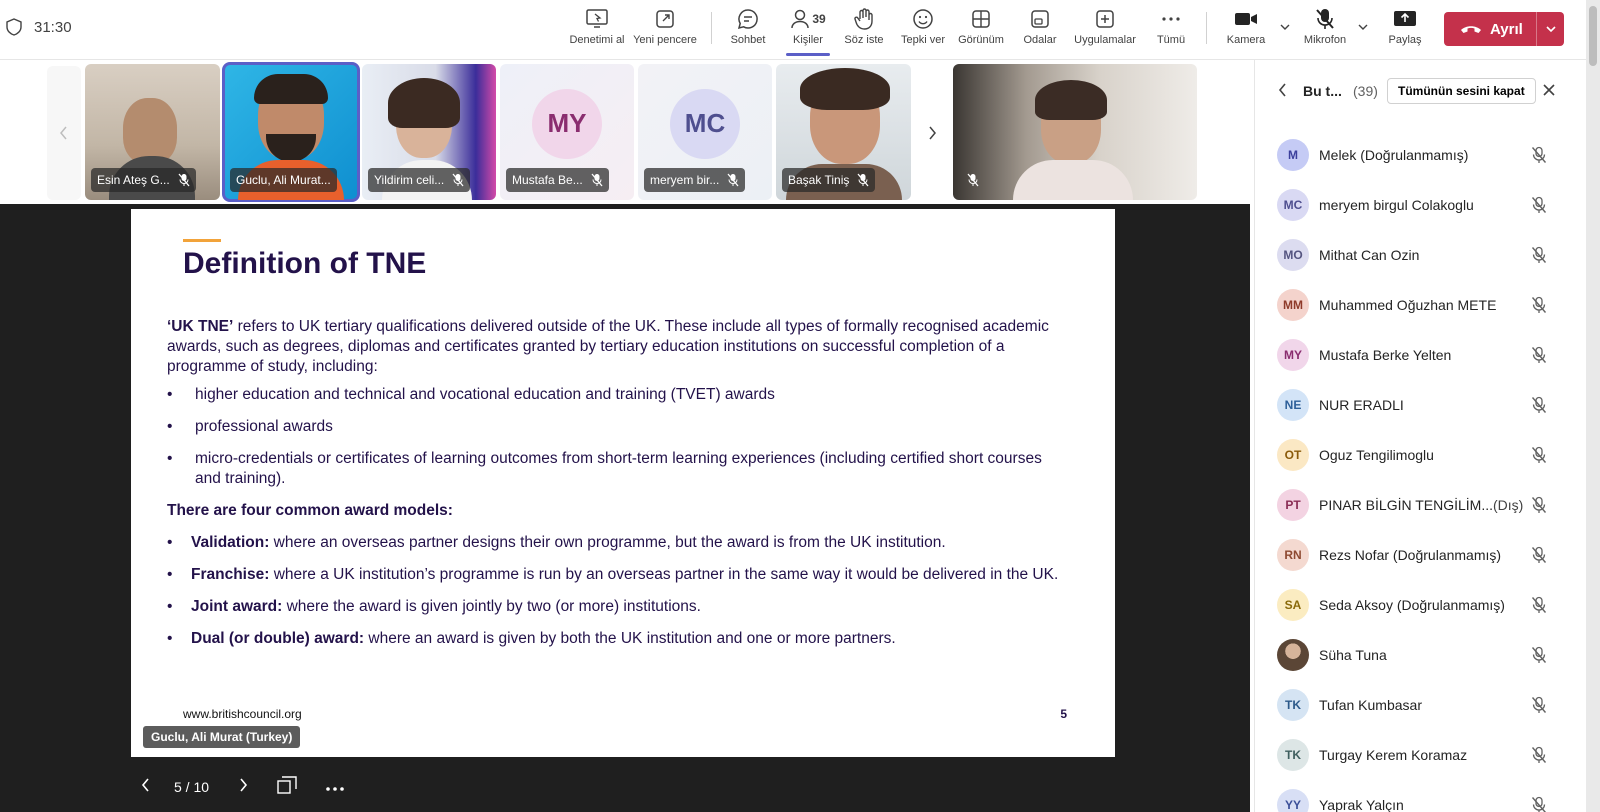 This screenshot has height=812, width=1600. I want to click on participant-row: M Melek (Doğrulanmamış), so click(1421, 155).